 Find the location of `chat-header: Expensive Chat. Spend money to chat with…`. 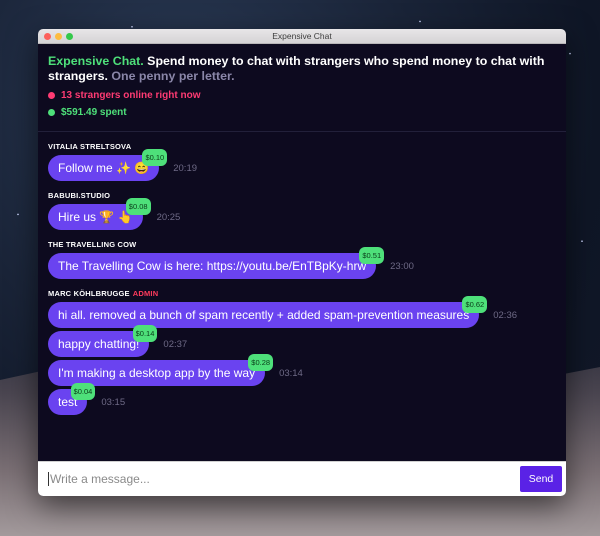

chat-header: Expensive Chat. Spend money to chat with… is located at coordinates (302, 88).